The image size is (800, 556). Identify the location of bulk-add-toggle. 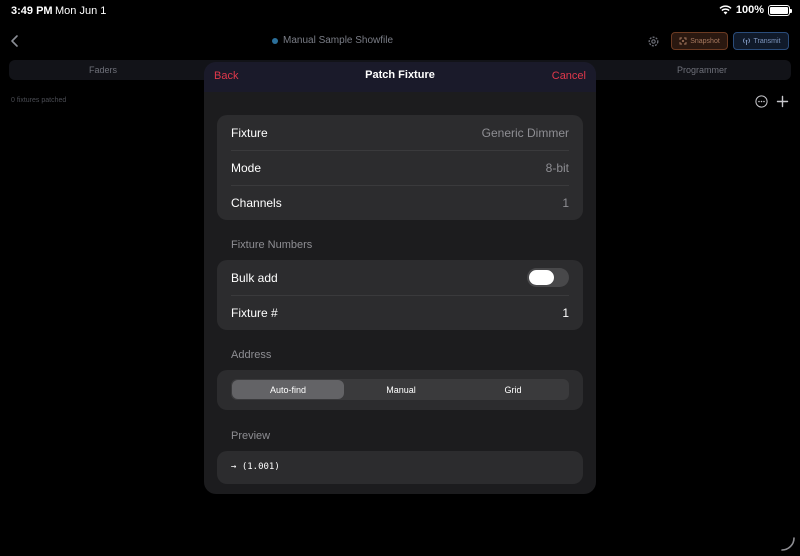
(548, 277).